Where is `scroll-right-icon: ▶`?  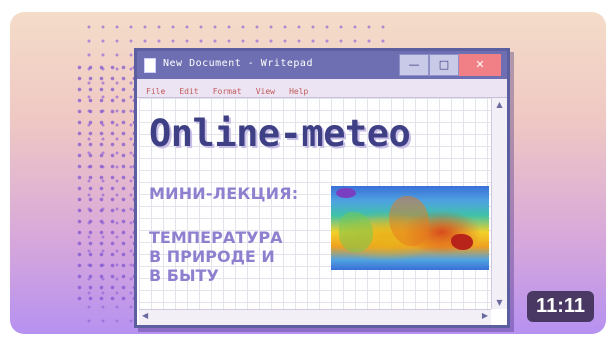
scroll-right-icon: ▶ is located at coordinates (485, 315).